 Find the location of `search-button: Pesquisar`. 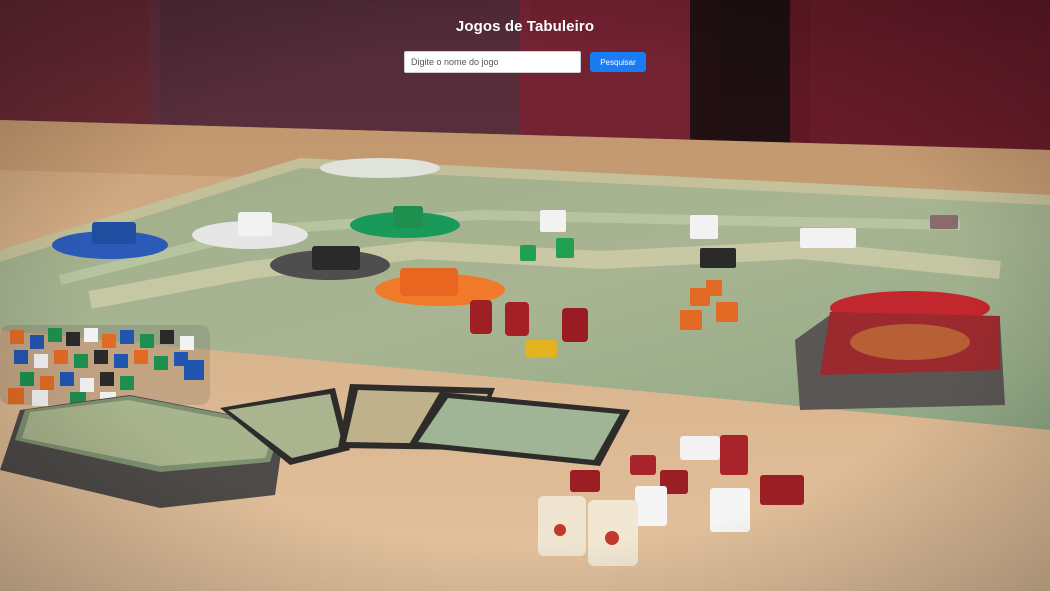

search-button: Pesquisar is located at coordinates (618, 62).